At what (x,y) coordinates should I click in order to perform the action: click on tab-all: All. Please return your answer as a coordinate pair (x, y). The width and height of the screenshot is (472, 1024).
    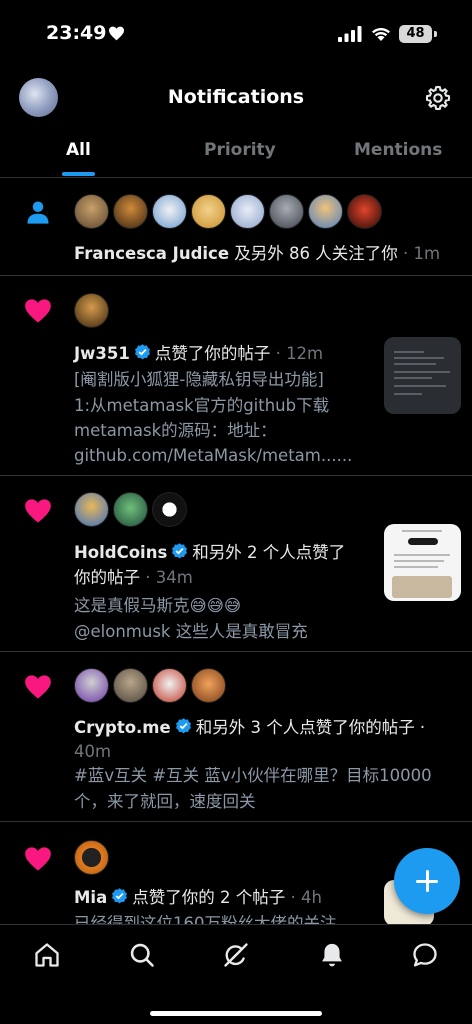
    Looking at the image, I should click on (78, 150).